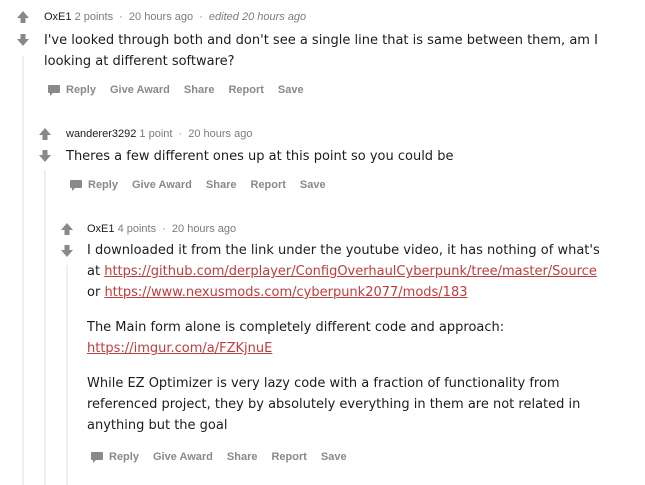 Image resolution: width=645 pixels, height=485 pixels. I want to click on imgur-link: https://imgur.com/a/FZKjnuE, so click(179, 348).